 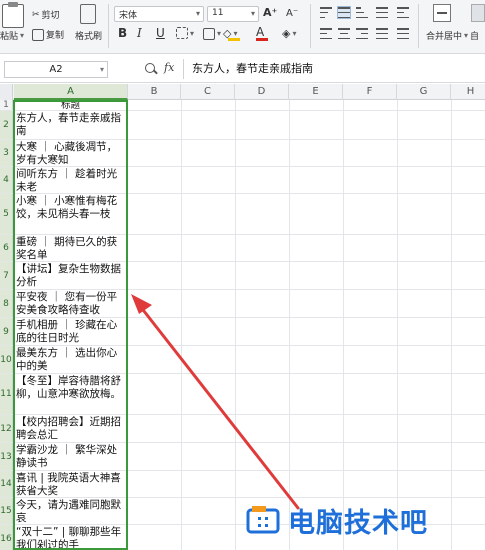 I want to click on font-name-select: 宋体 ▾, so click(x=159, y=14).